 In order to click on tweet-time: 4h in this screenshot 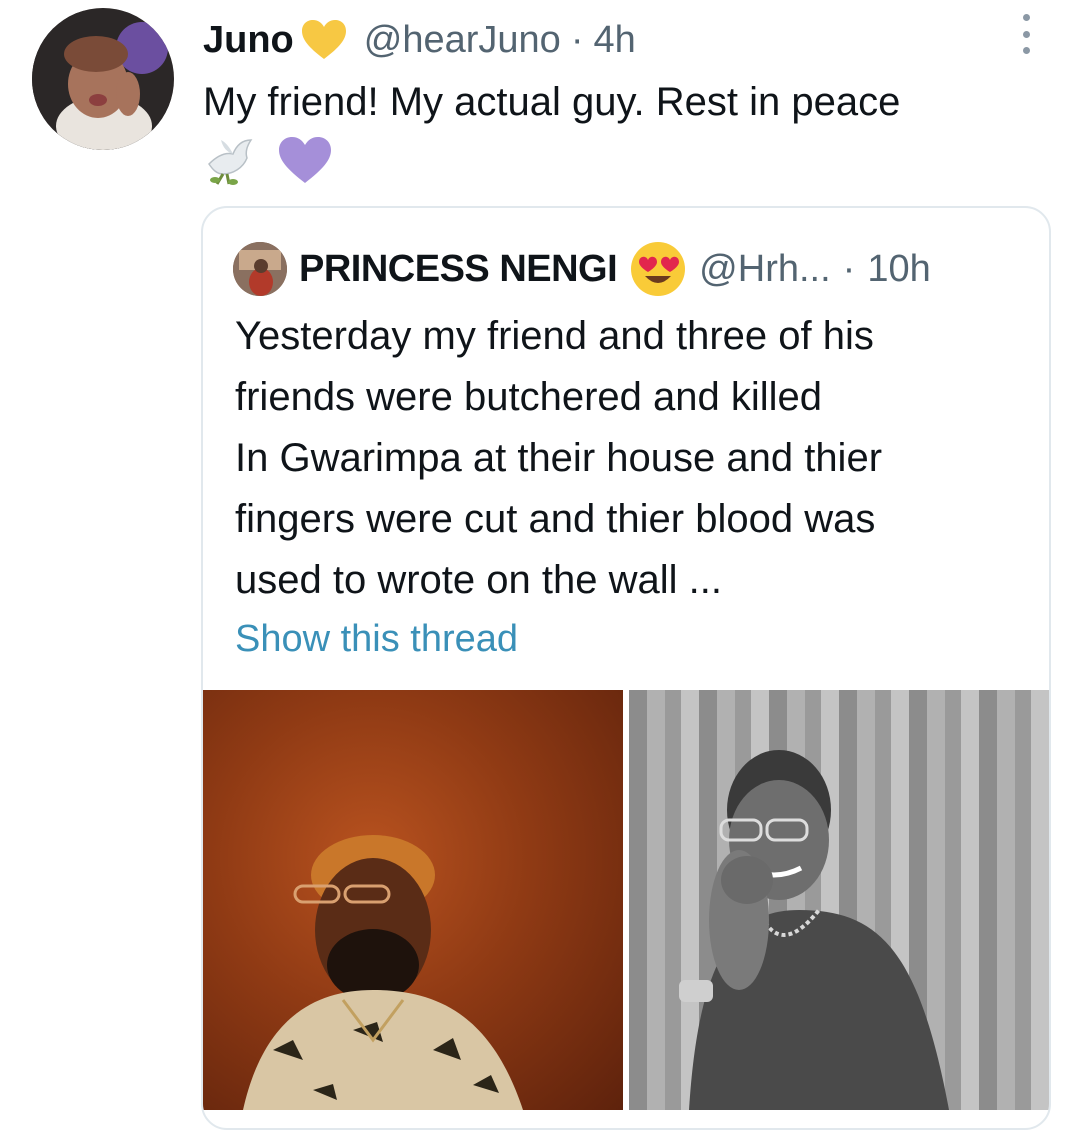, I will do `click(614, 40)`.